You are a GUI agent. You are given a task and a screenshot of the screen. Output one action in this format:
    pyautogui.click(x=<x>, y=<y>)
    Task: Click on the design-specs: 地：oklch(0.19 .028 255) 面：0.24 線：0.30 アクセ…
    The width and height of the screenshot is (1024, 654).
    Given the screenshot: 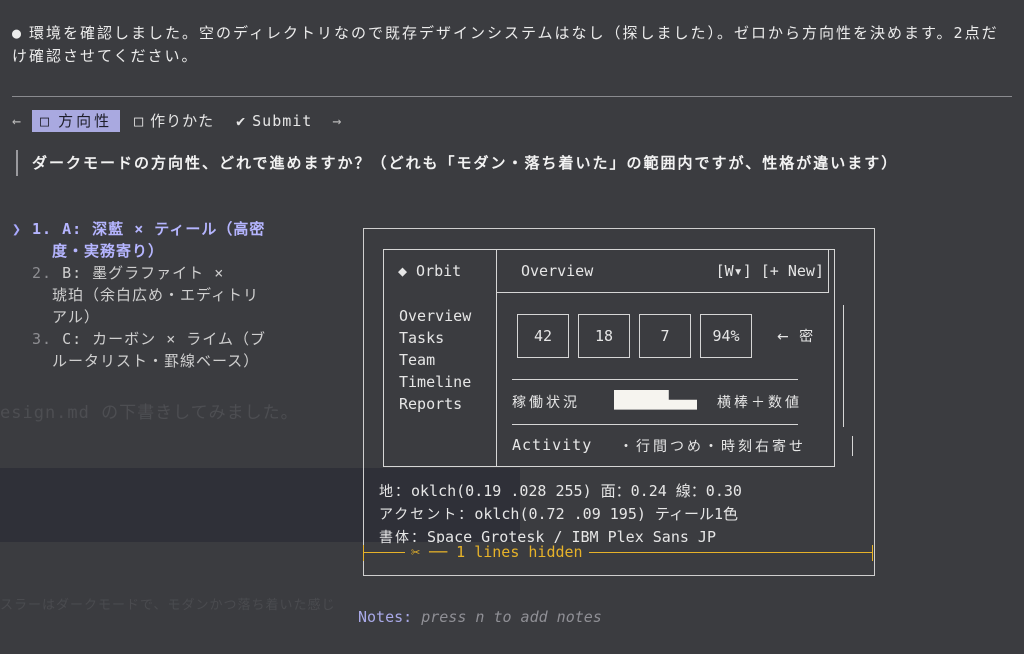 What is the action you would take?
    pyautogui.click(x=560, y=514)
    